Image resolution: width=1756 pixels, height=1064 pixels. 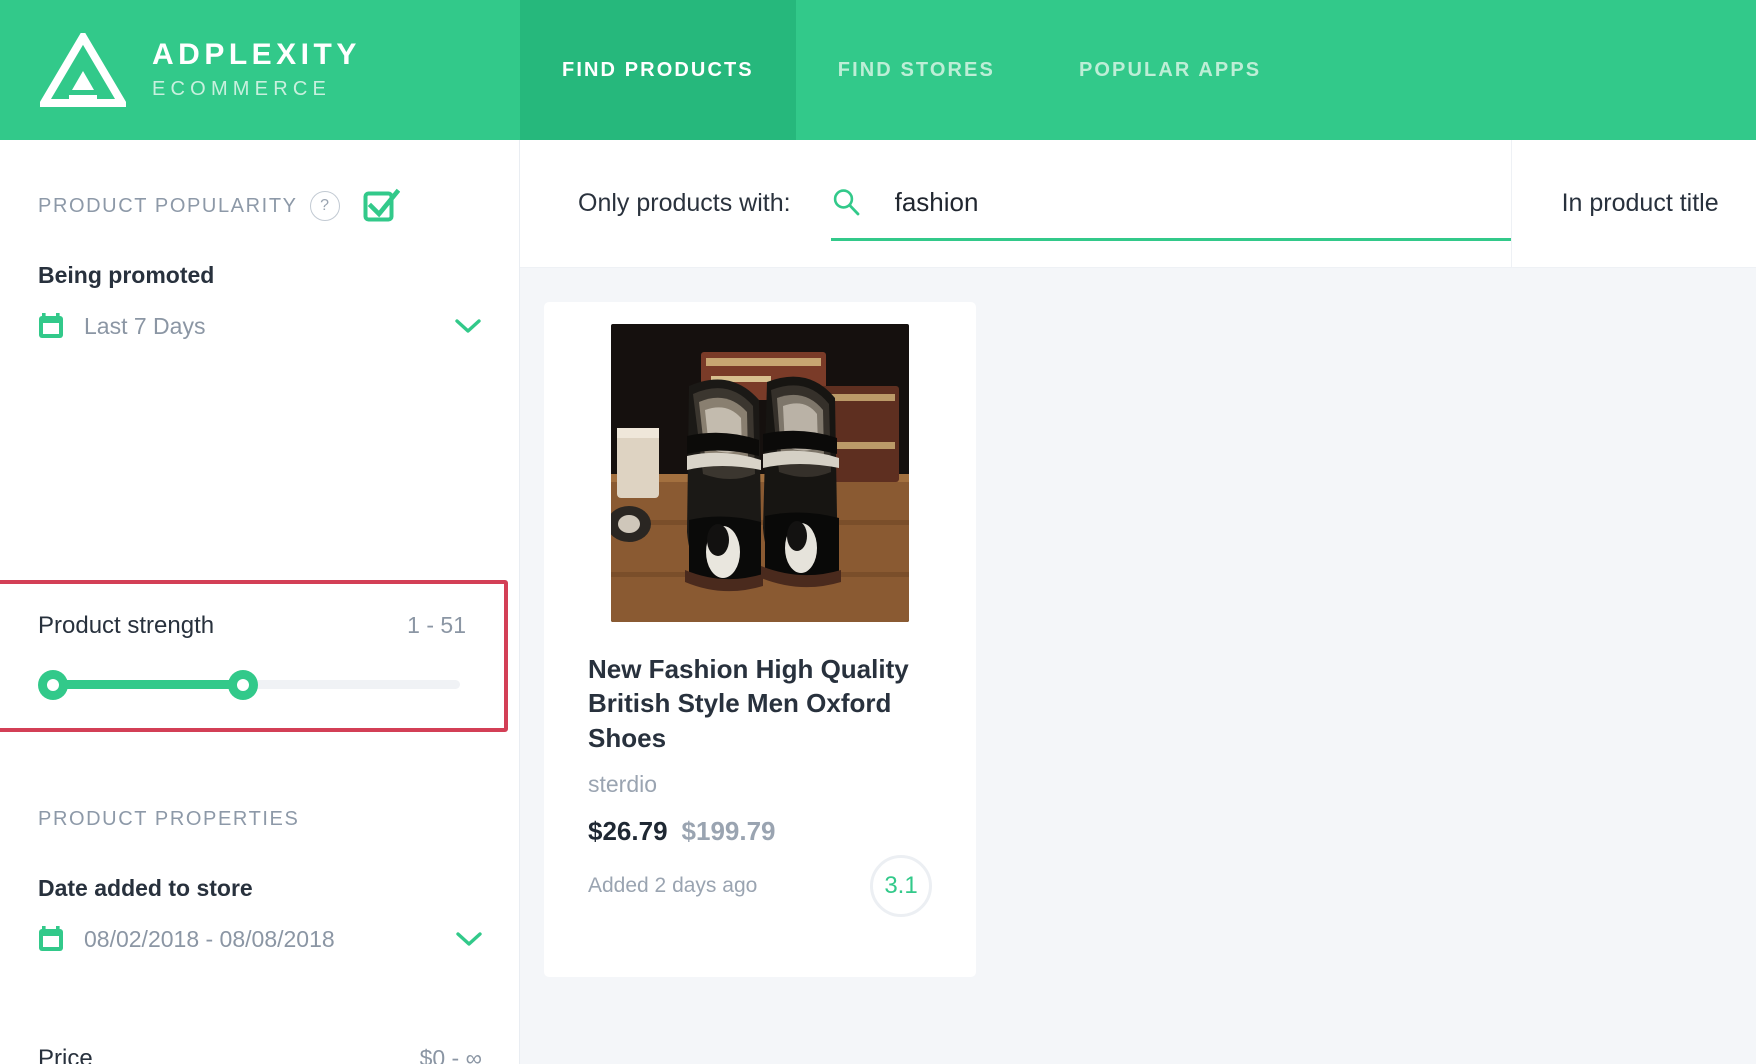 I want to click on price-header: Price $0 - ∞, so click(x=260, y=1054).